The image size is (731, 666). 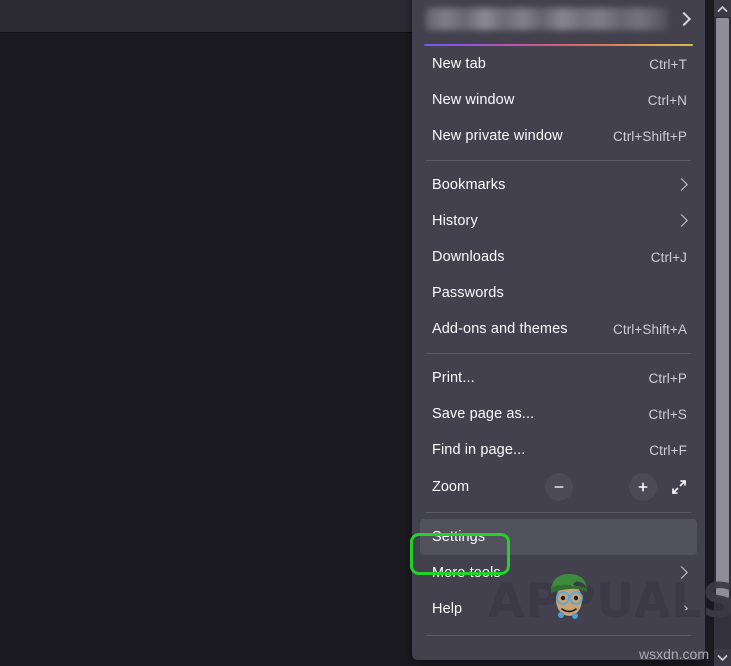 I want to click on menu-item-downloads: Downloads Ctrl+J, so click(x=558, y=257).